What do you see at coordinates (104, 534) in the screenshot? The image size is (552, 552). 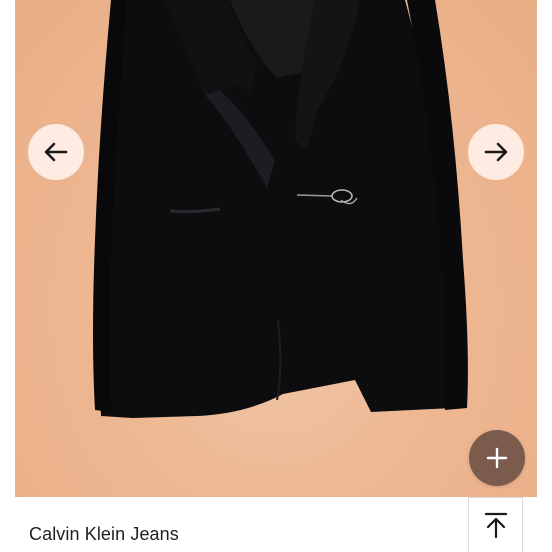 I see `brand-name: Calvin Klein Jeans` at bounding box center [104, 534].